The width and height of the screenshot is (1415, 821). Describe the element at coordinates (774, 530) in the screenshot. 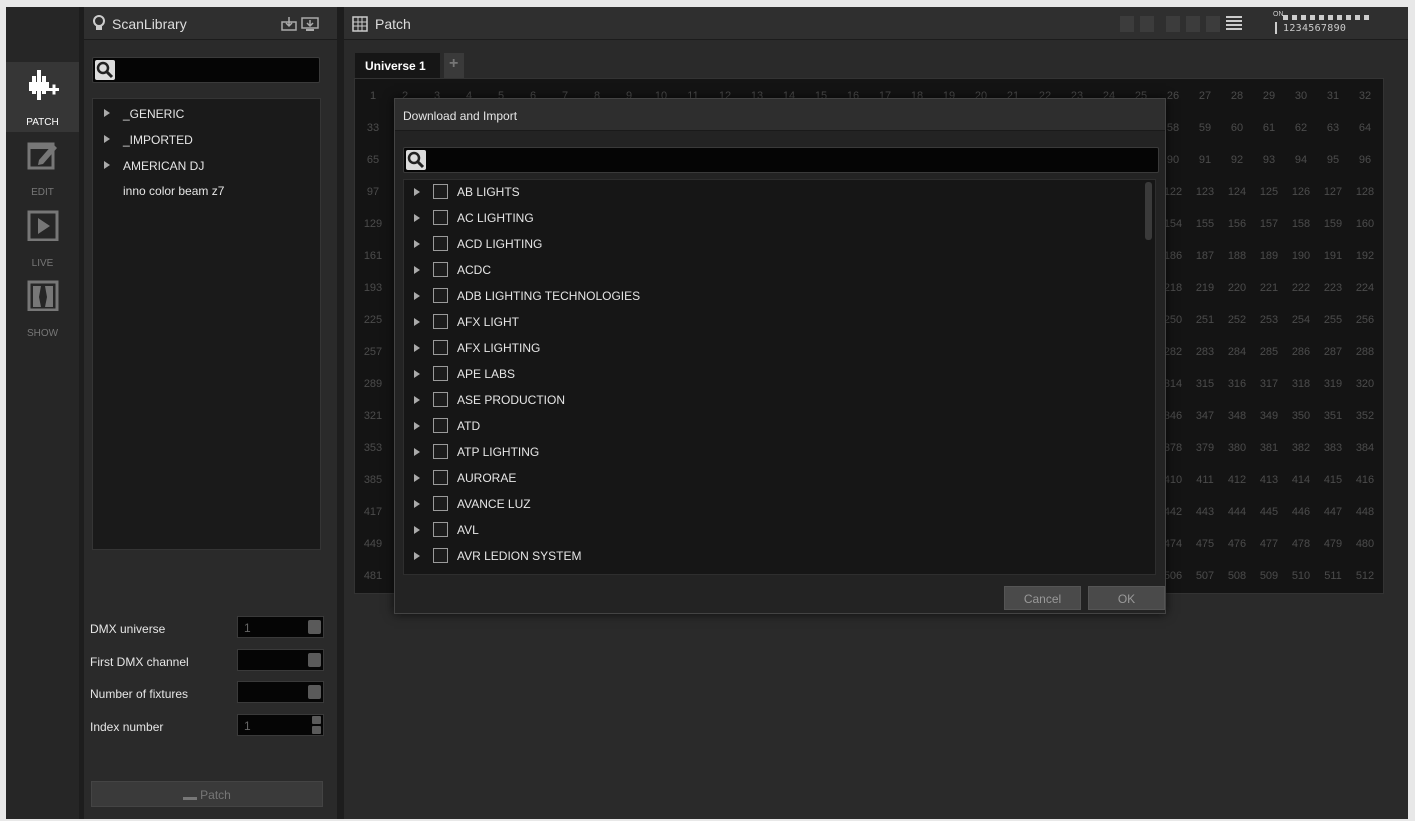

I see `manufacturer-row: AVL` at that location.